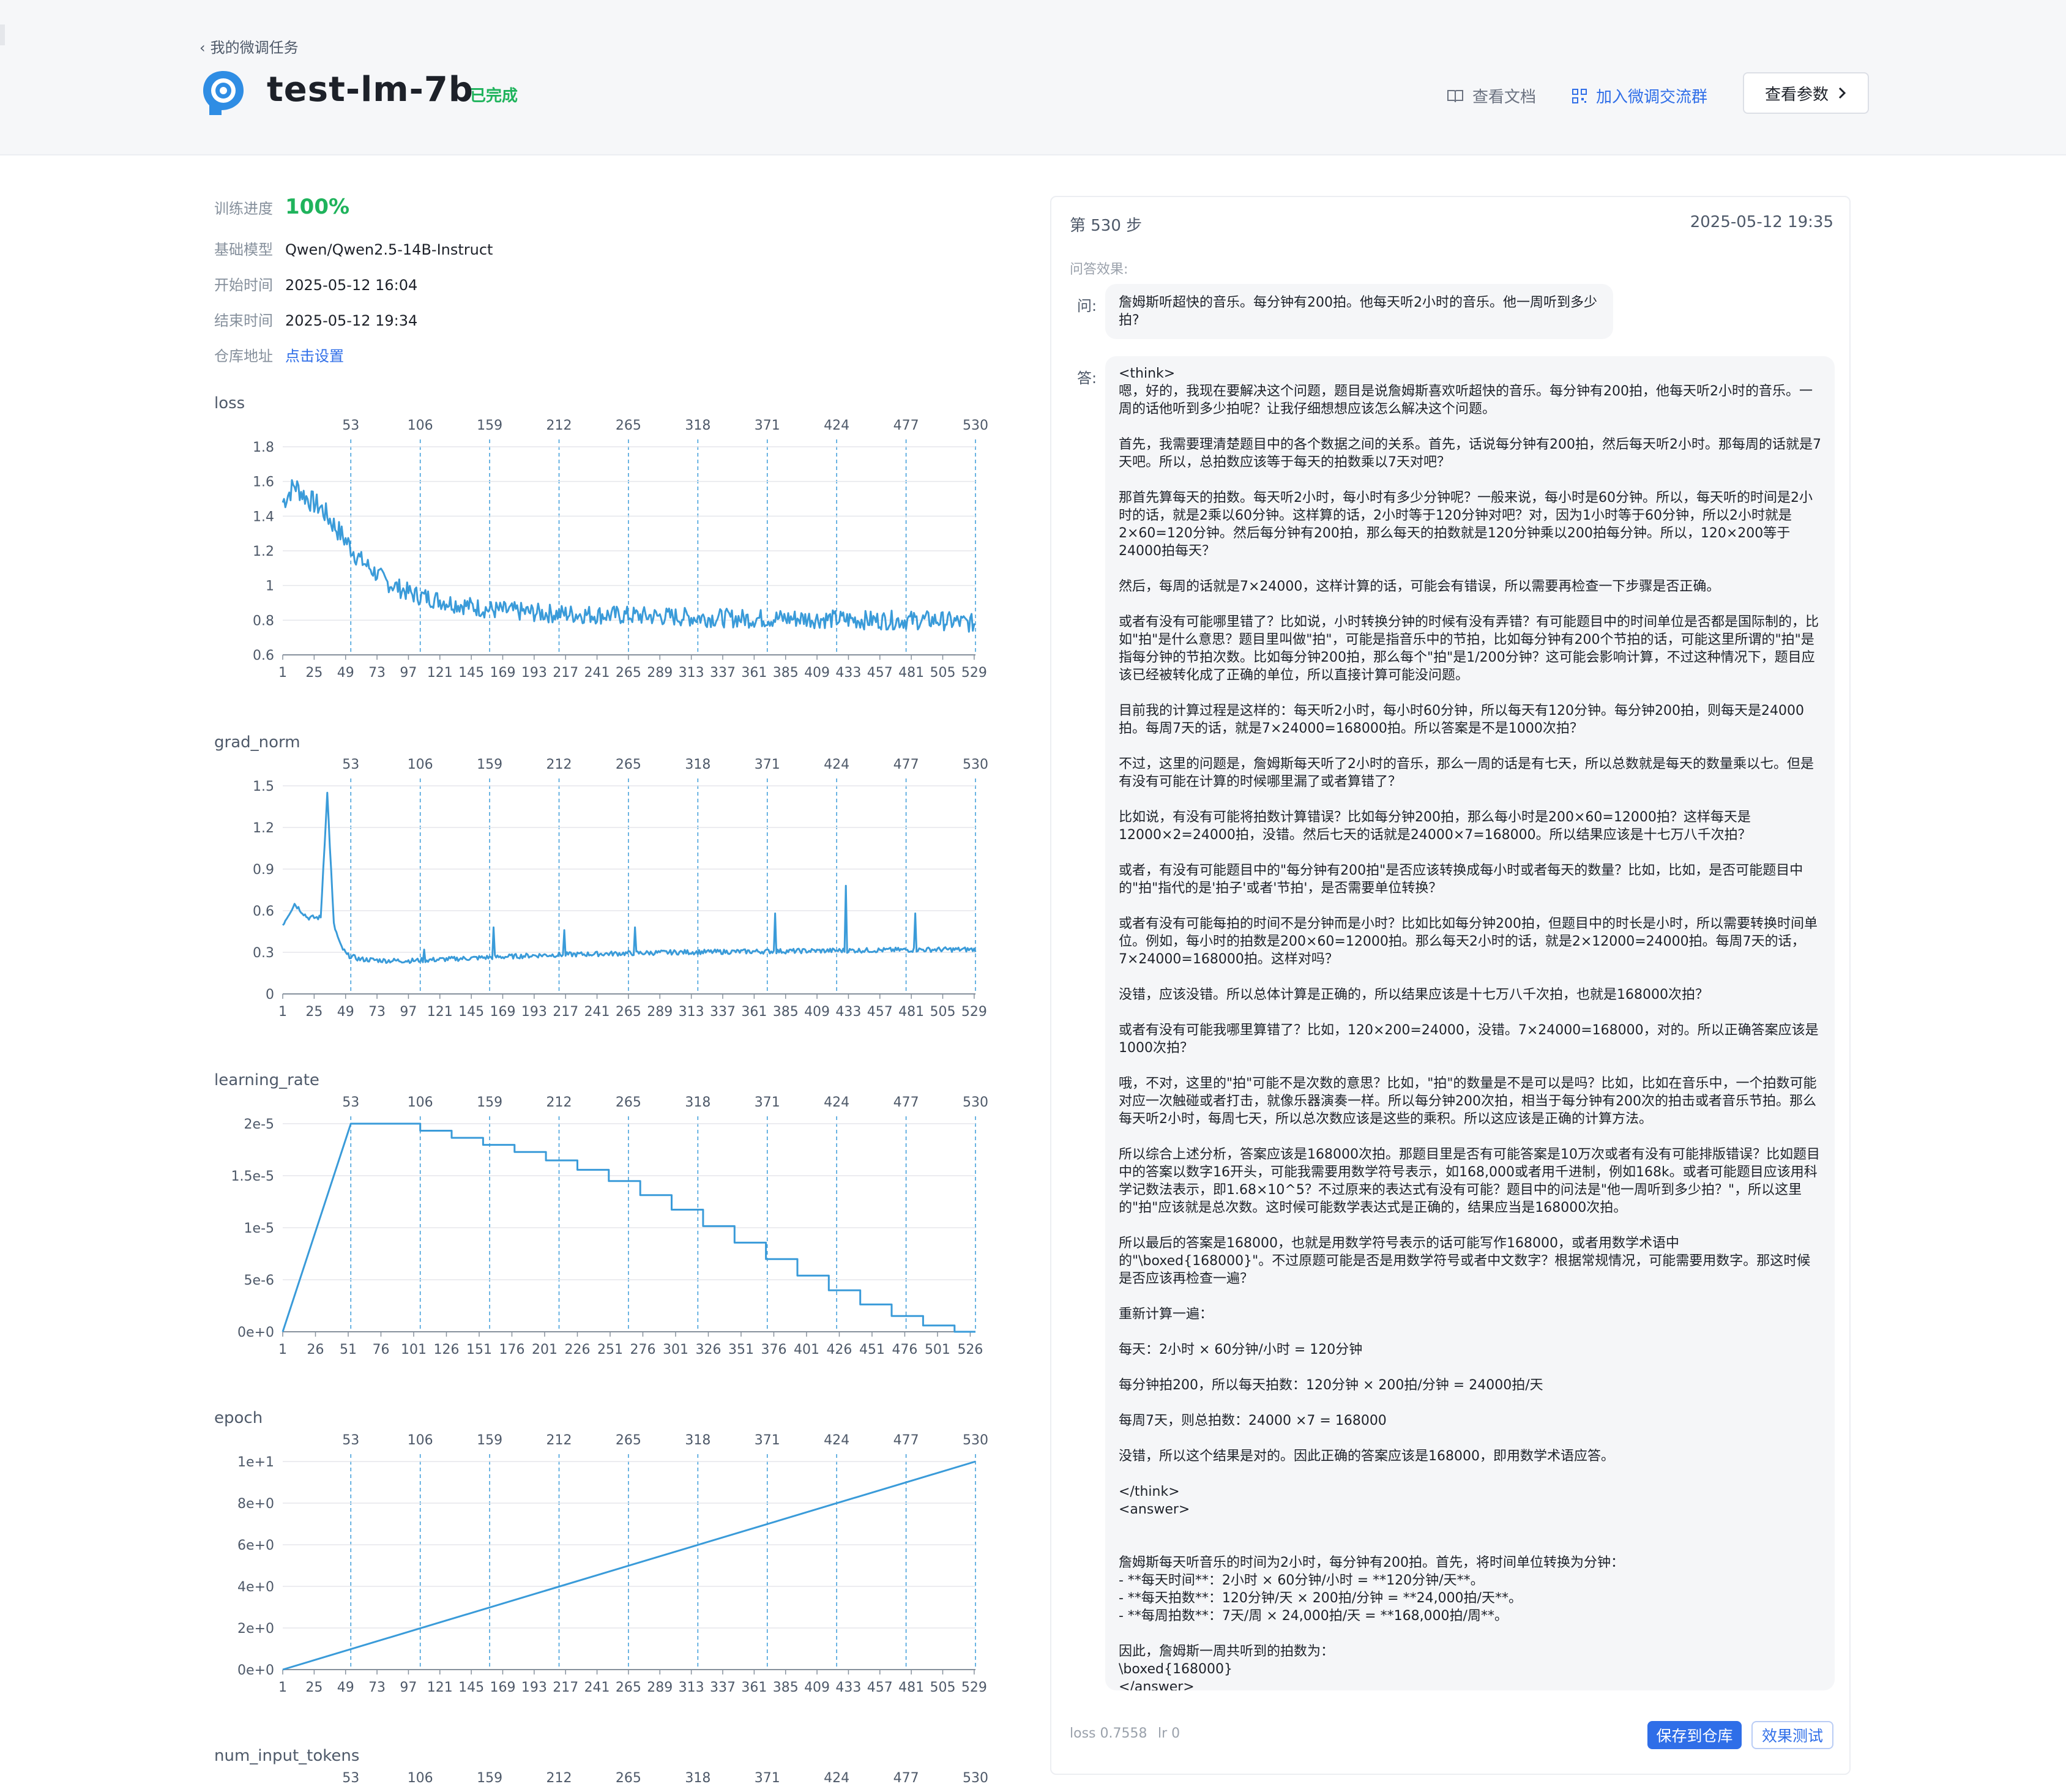 The height and width of the screenshot is (1792, 2066). What do you see at coordinates (610, 1349) in the screenshot?
I see `x-tick-label: 251` at bounding box center [610, 1349].